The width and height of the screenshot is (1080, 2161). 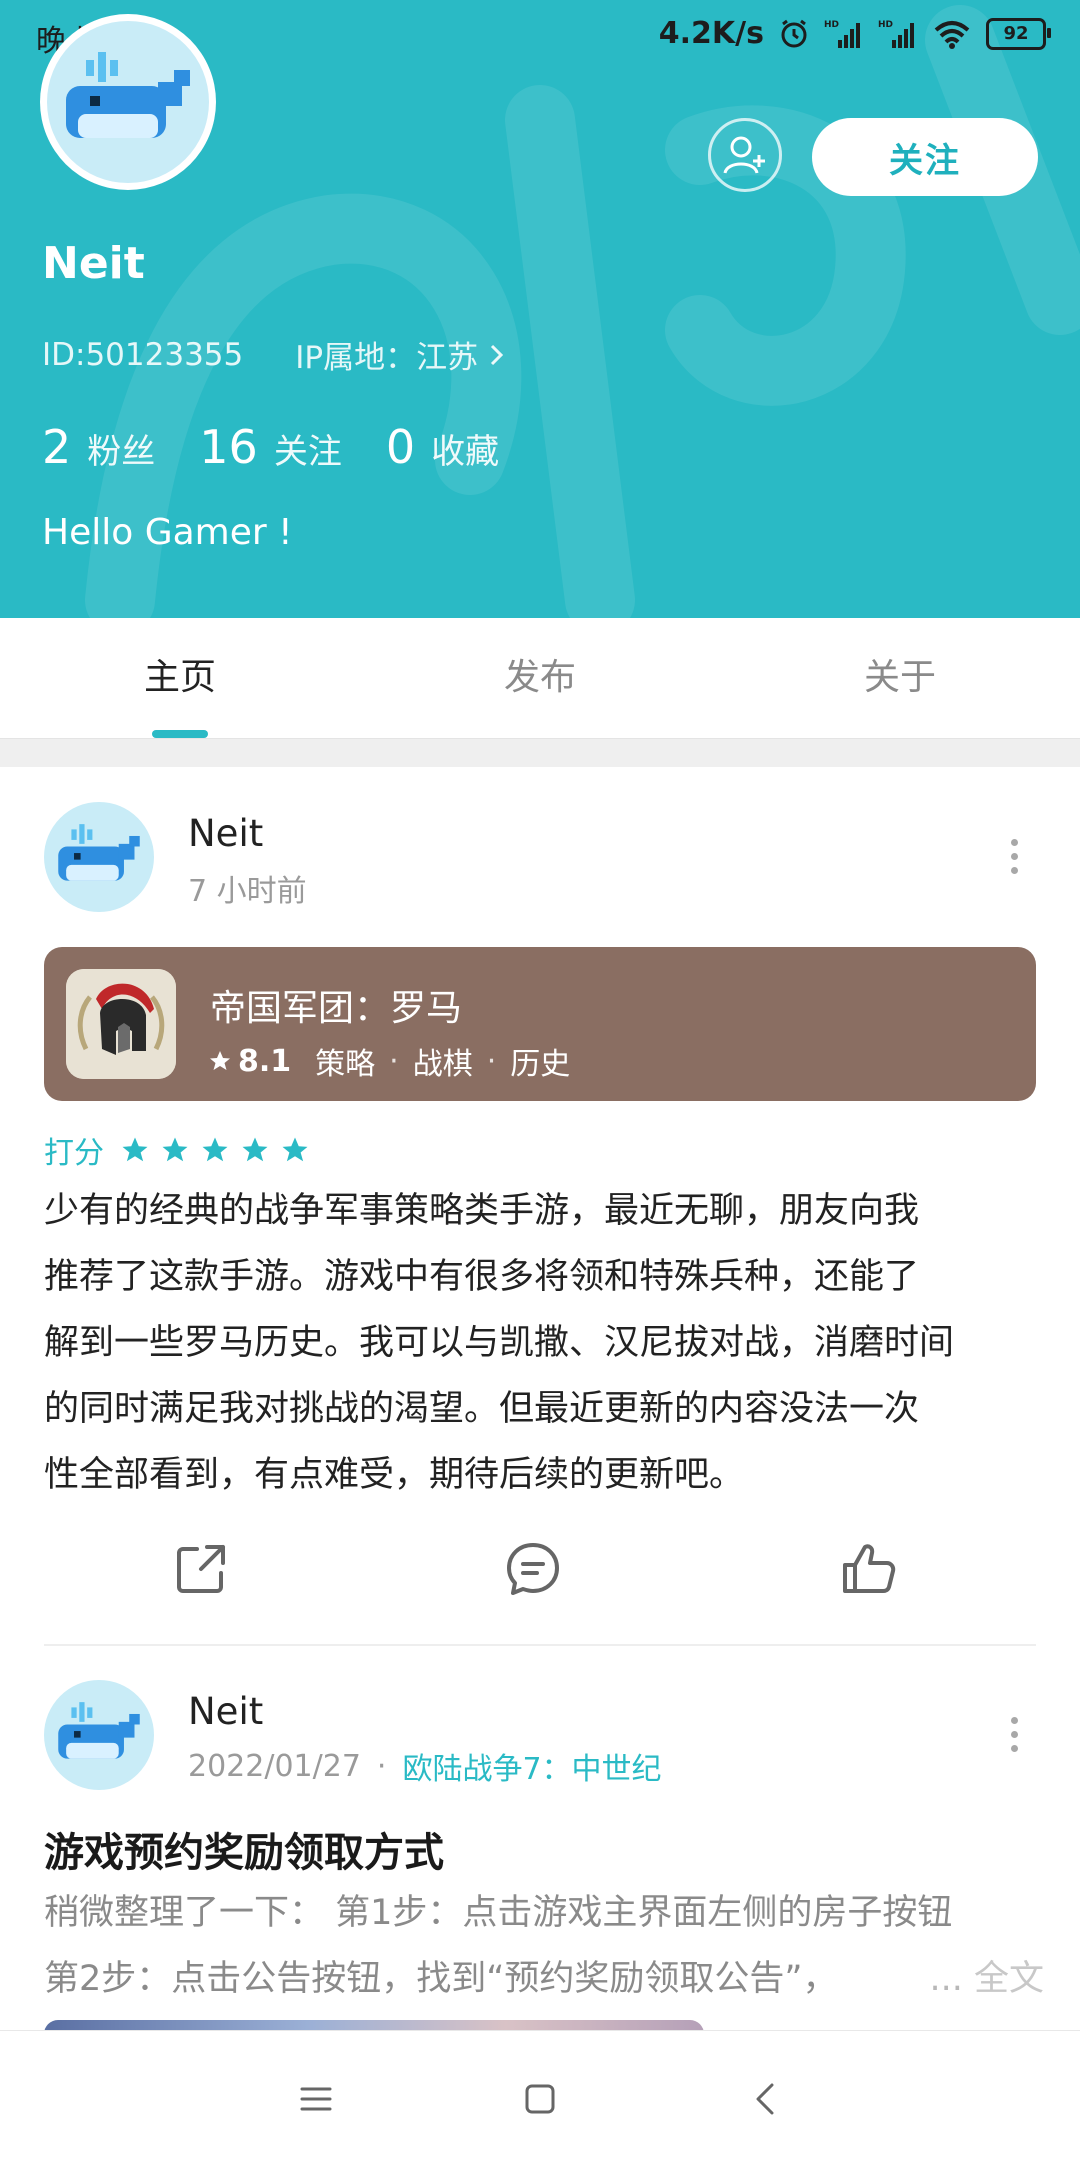 I want to click on stat-value: 0, so click(x=400, y=447).